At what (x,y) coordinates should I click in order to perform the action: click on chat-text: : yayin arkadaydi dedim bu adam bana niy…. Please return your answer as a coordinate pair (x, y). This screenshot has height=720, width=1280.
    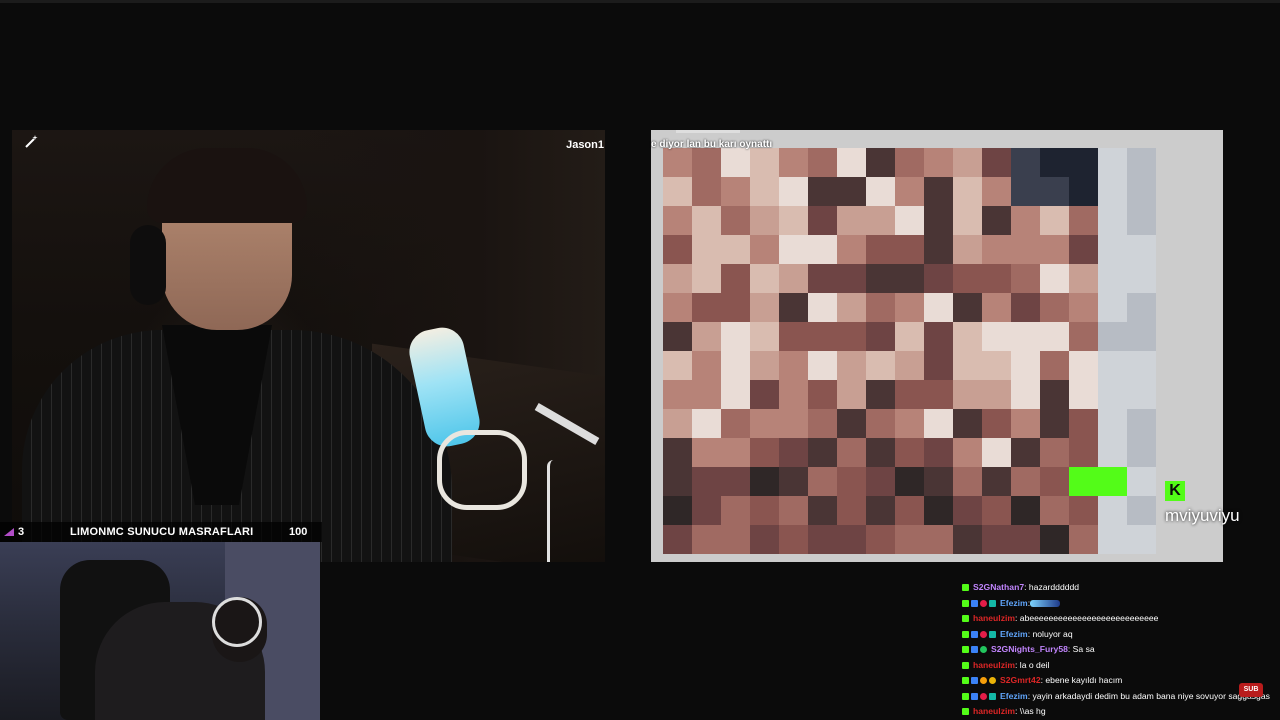
    Looking at the image, I should click on (1148, 695).